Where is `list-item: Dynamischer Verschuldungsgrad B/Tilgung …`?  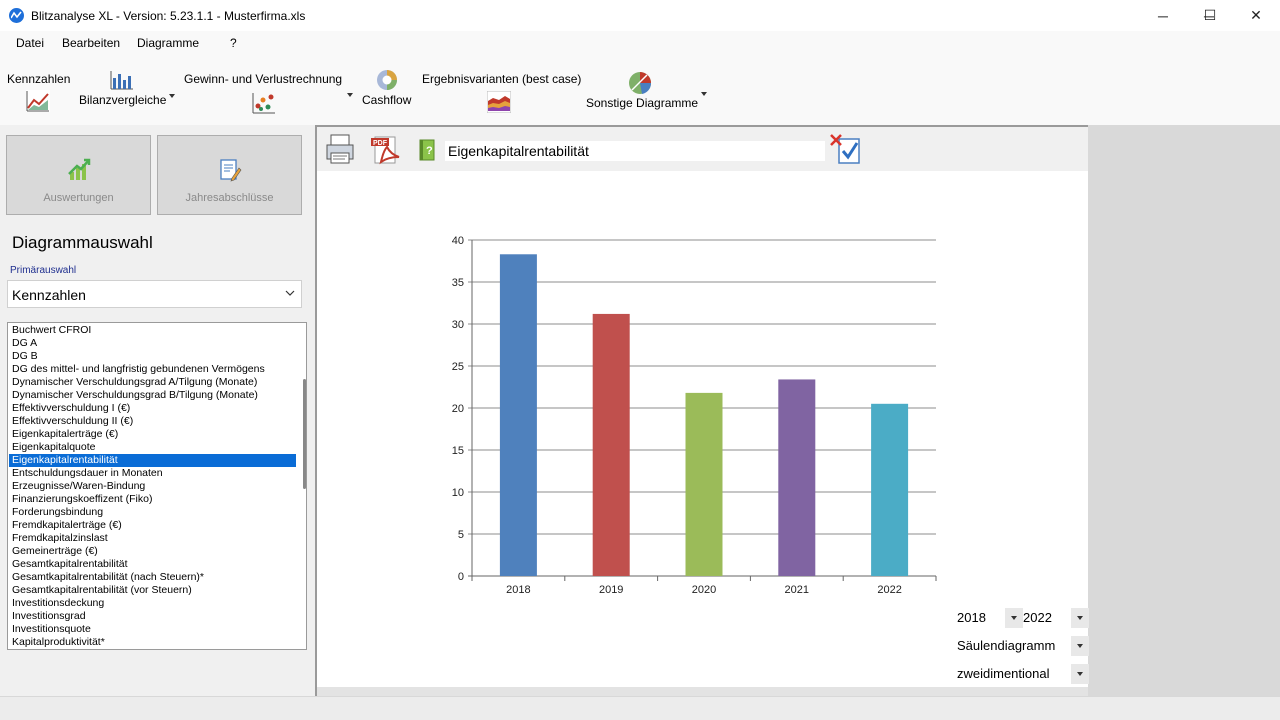 list-item: Dynamischer Verschuldungsgrad B/Tilgung … is located at coordinates (152, 395).